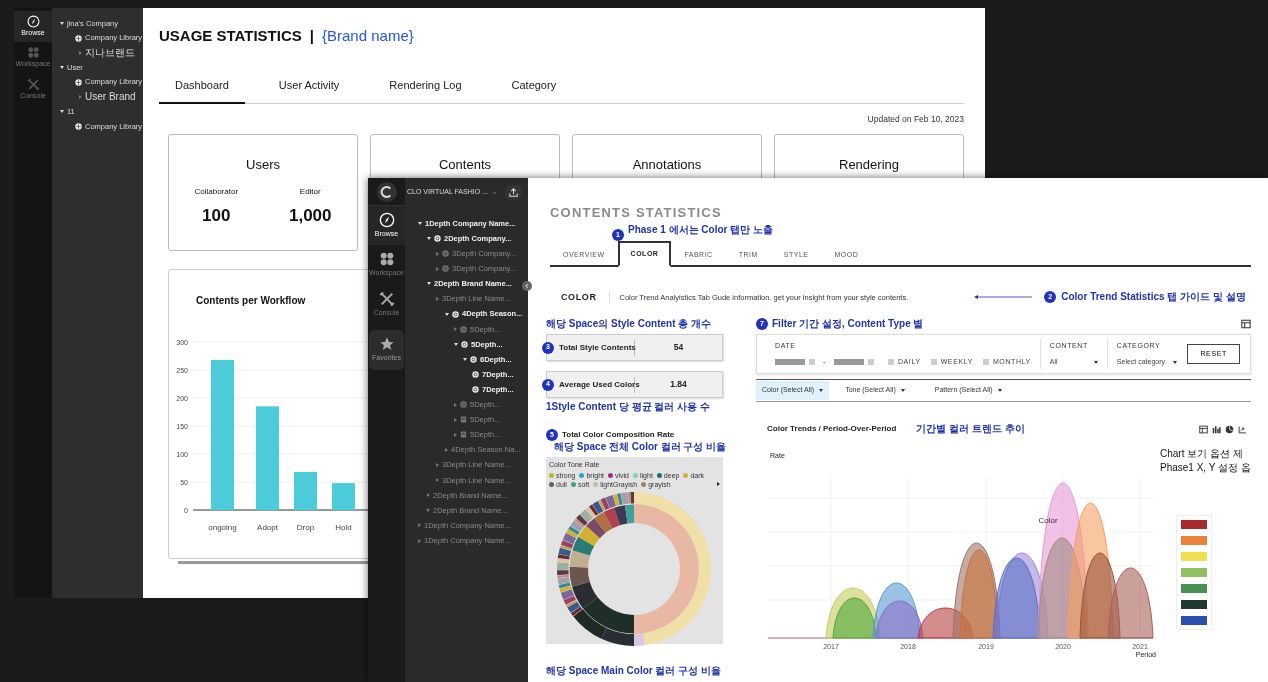 The height and width of the screenshot is (682, 1268). What do you see at coordinates (309, 85) in the screenshot?
I see `tab: User Activity` at bounding box center [309, 85].